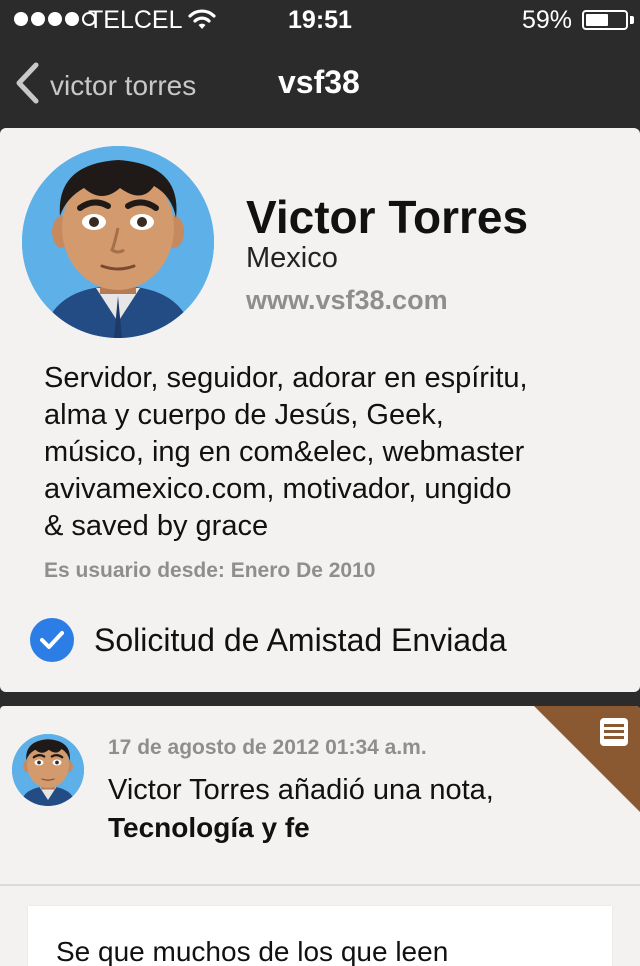 This screenshot has height=966, width=640. Describe the element at coordinates (156, 526) in the screenshot. I see `bio-line: & saved by grace` at that location.